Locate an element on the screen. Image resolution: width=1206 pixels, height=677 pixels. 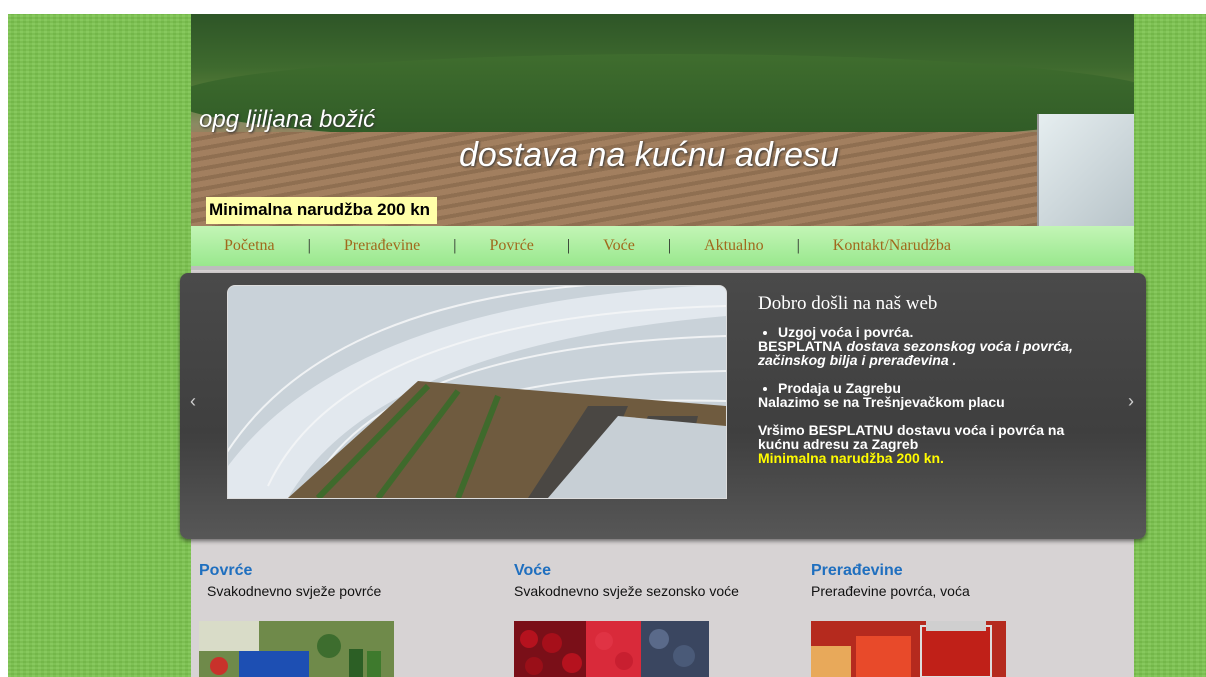
fruit-illustration is located at coordinates (611, 649).